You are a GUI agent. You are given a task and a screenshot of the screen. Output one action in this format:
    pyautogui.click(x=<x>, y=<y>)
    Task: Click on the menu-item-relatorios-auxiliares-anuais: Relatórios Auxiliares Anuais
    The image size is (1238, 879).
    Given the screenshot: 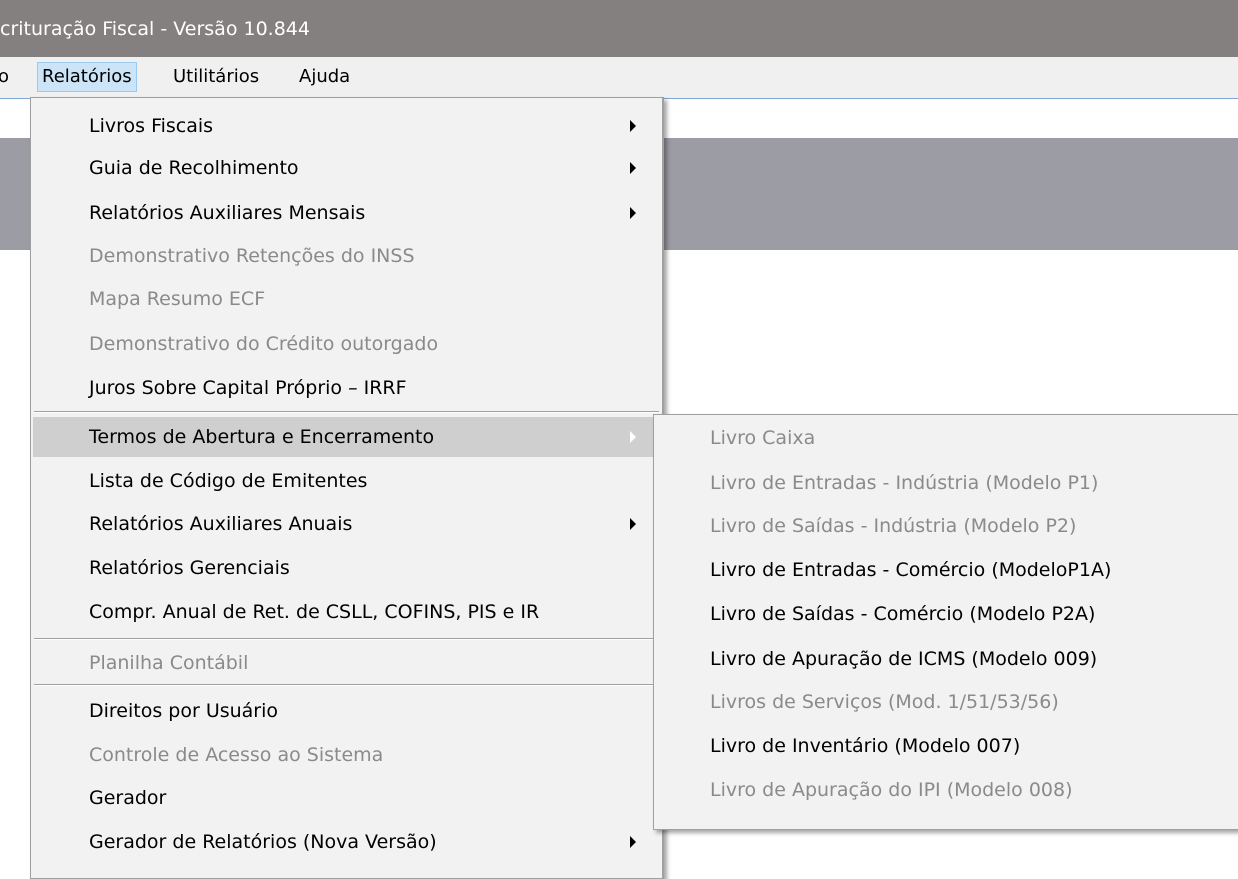 What is the action you would take?
    pyautogui.click(x=346, y=524)
    